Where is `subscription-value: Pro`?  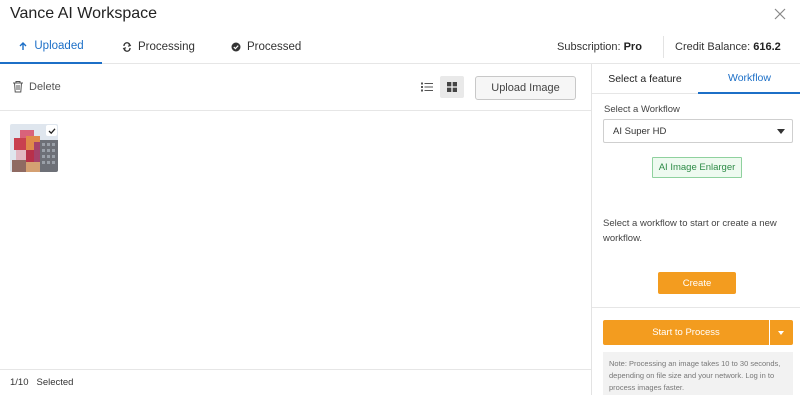 subscription-value: Pro is located at coordinates (632, 47).